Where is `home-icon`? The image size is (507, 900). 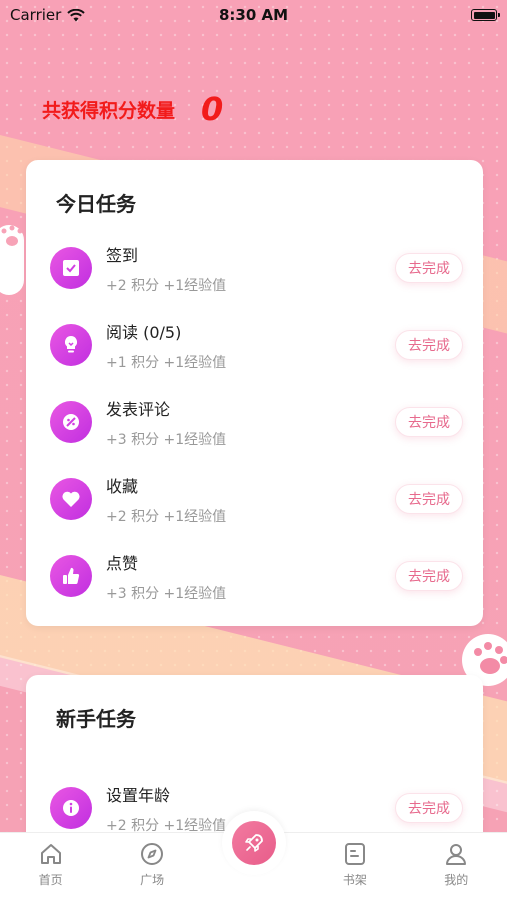 home-icon is located at coordinates (50, 854).